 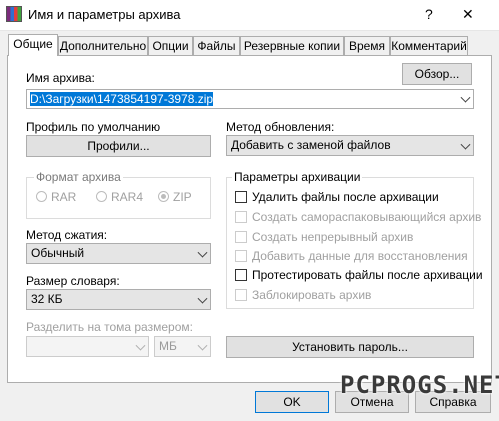 What do you see at coordinates (47, 299) in the screenshot?
I see `dictionary-size-value: 32 КБ` at bounding box center [47, 299].